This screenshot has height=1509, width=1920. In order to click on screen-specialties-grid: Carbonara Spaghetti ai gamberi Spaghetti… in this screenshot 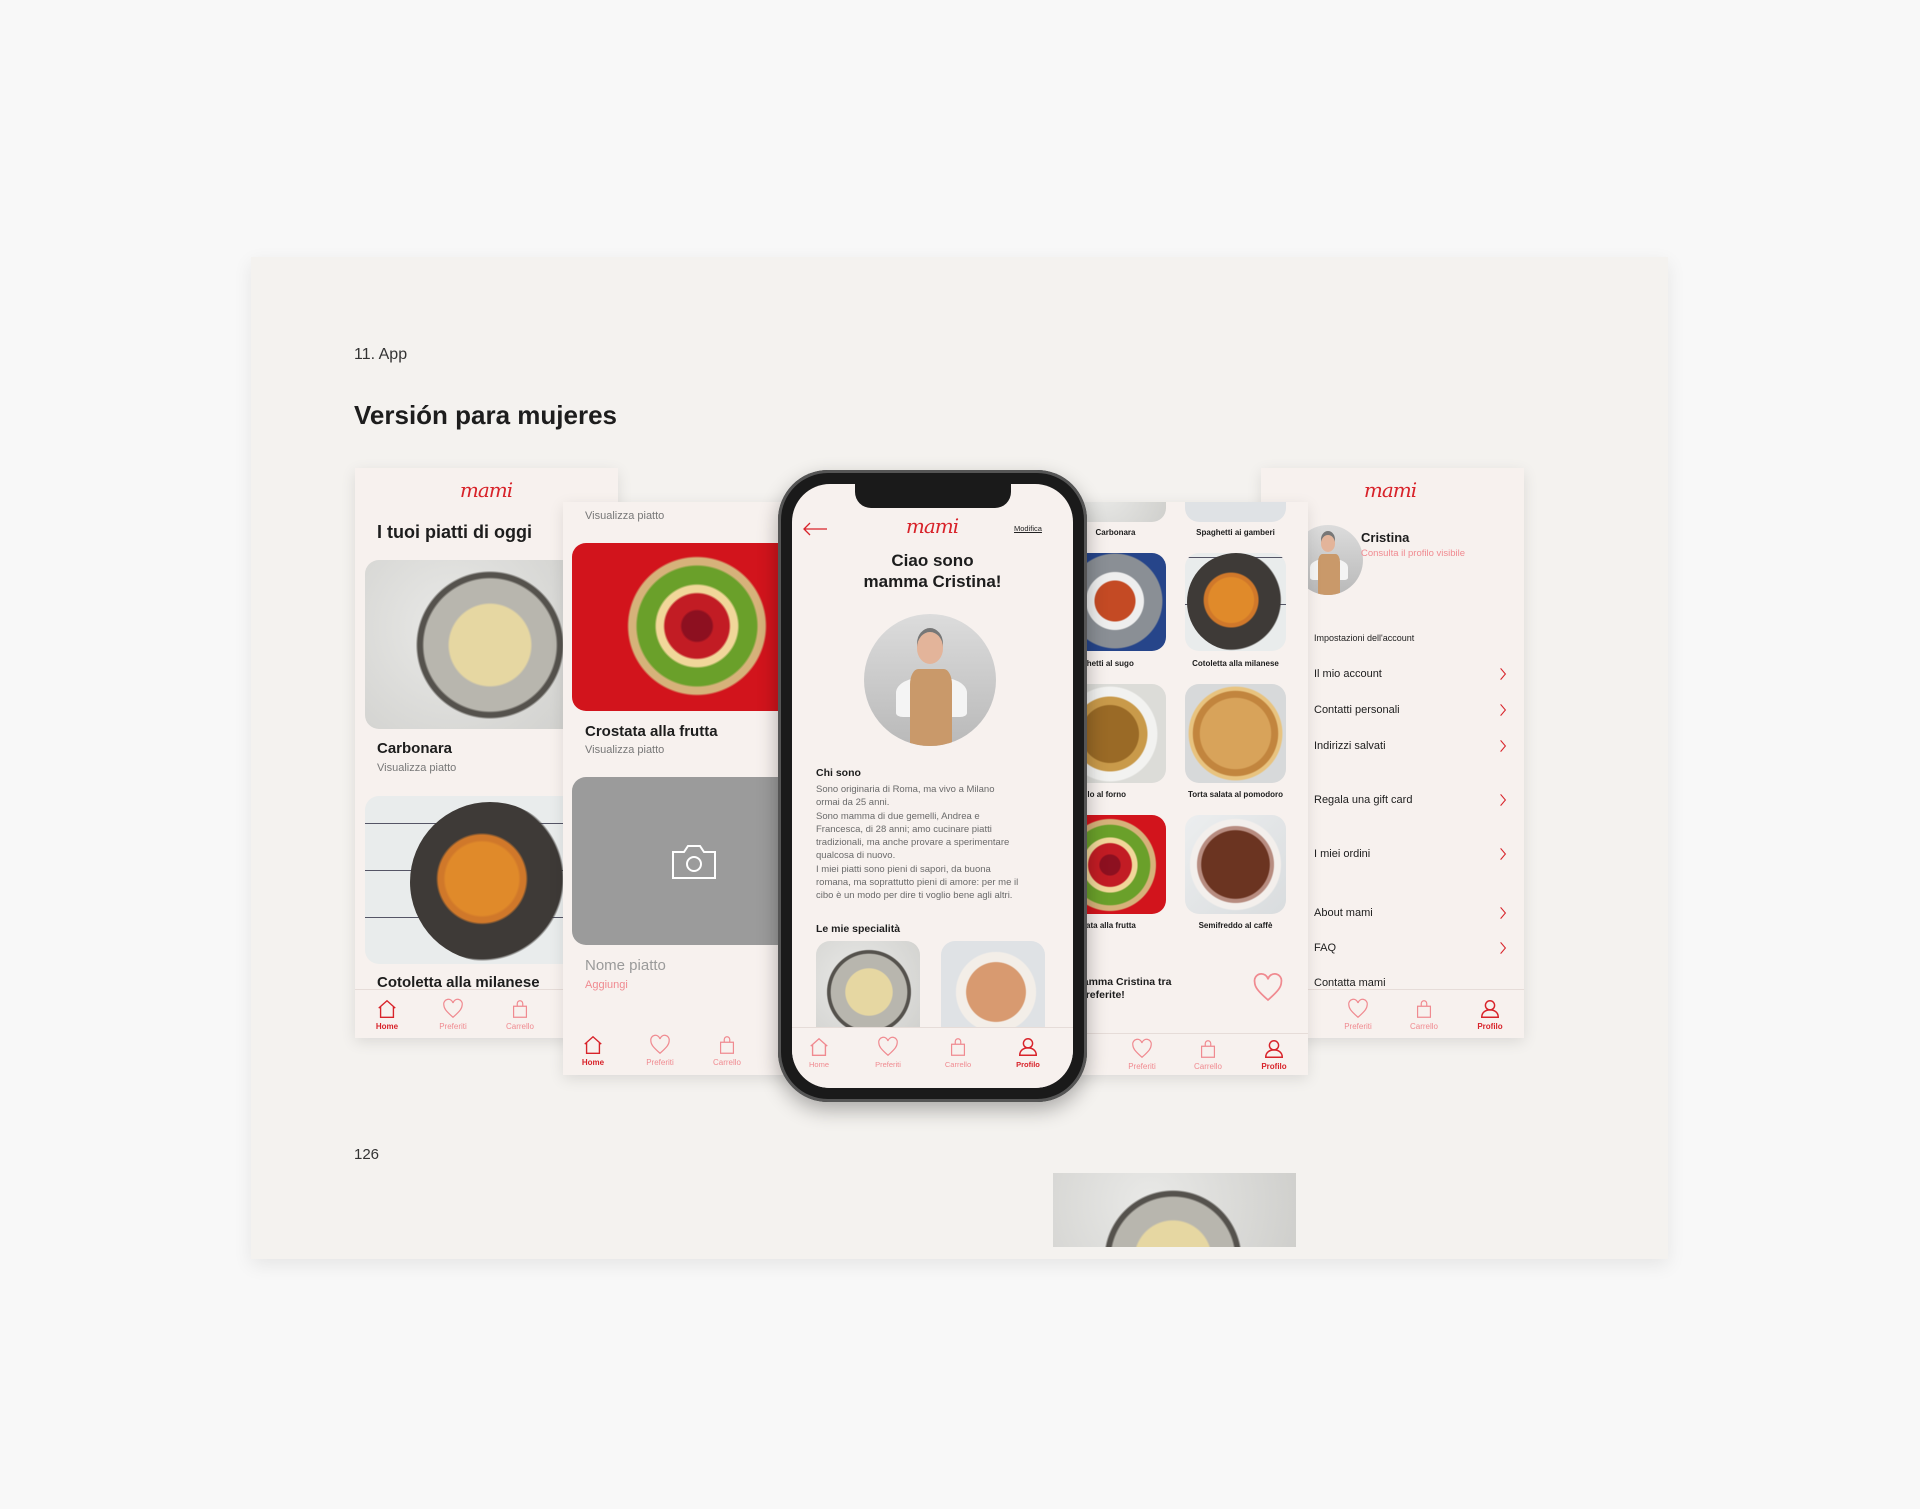, I will do `click(1186, 788)`.